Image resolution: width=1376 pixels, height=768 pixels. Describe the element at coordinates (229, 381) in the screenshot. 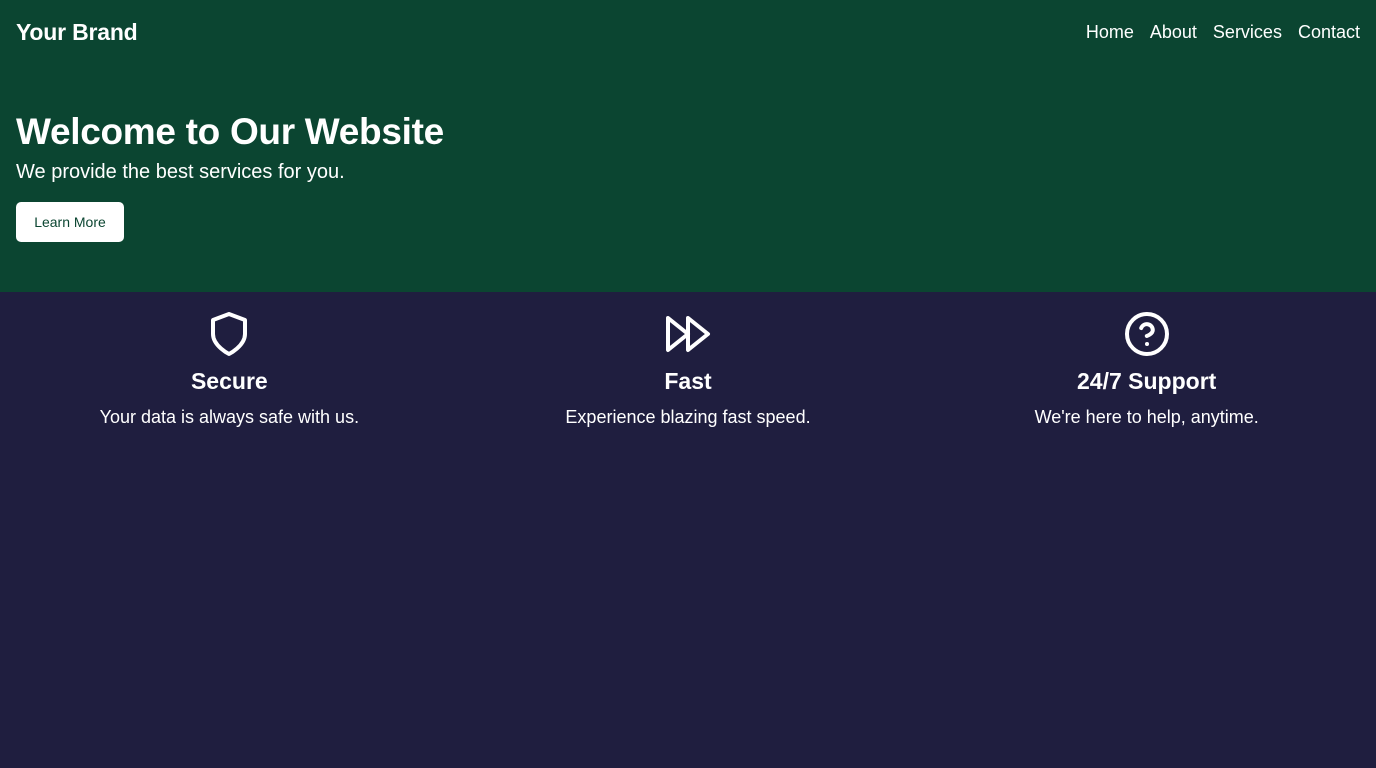

I see `feature-title: Secure` at that location.